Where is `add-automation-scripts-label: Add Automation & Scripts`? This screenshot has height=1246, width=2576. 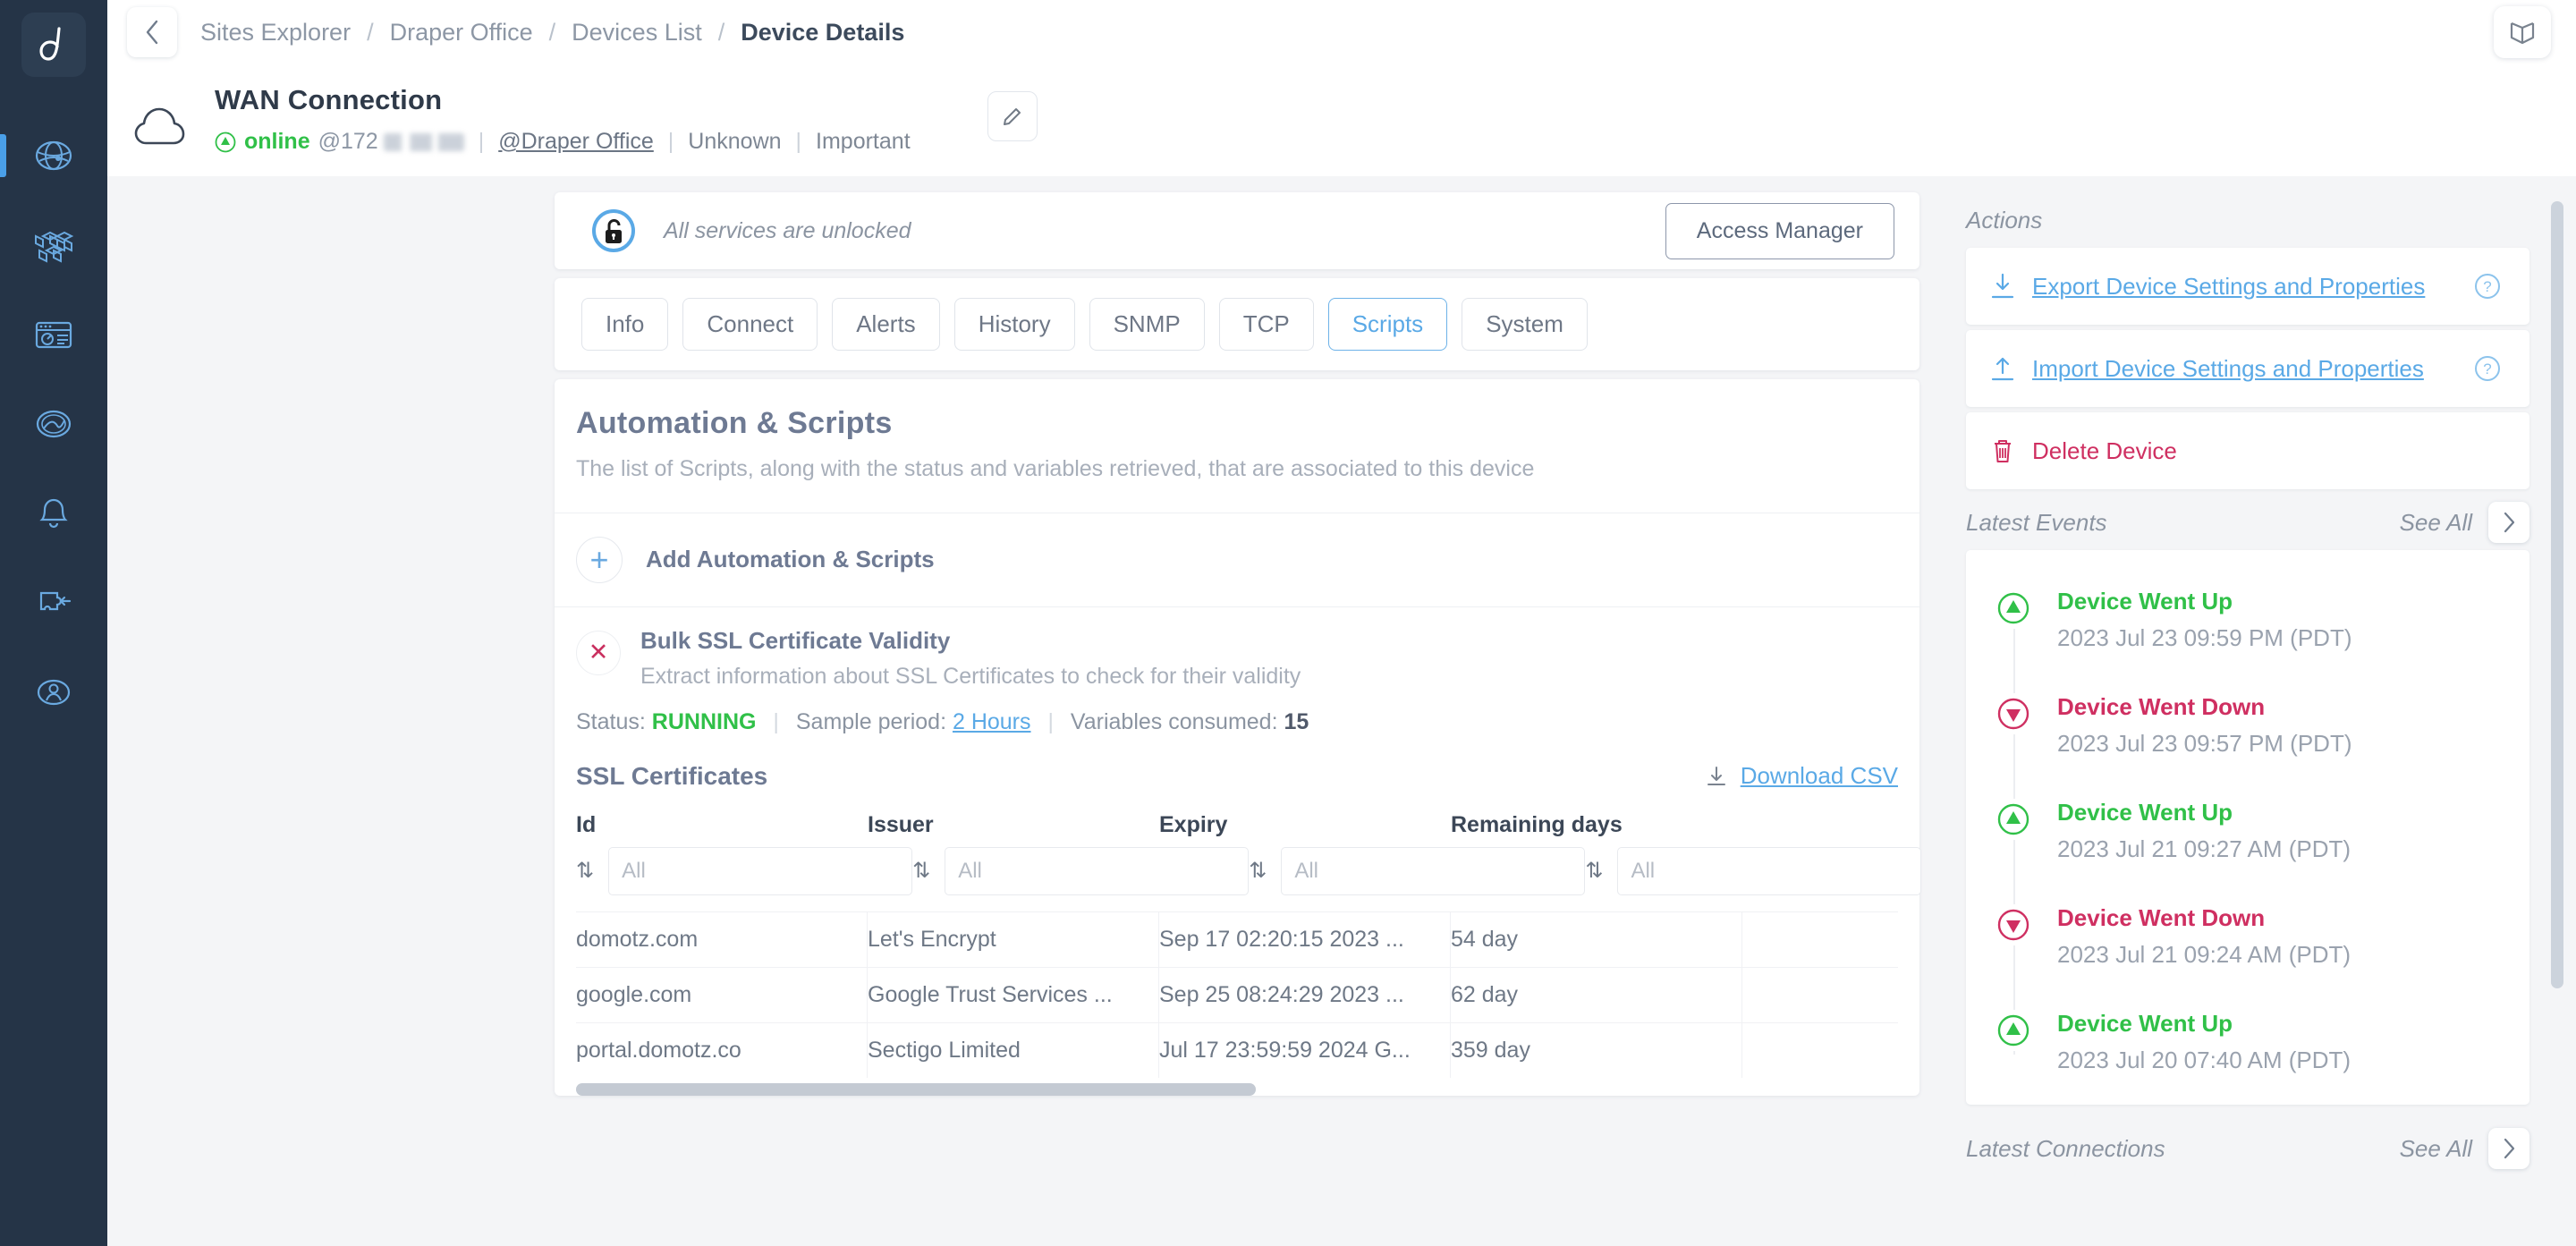
add-automation-scripts-label: Add Automation & Scripts is located at coordinates (790, 559).